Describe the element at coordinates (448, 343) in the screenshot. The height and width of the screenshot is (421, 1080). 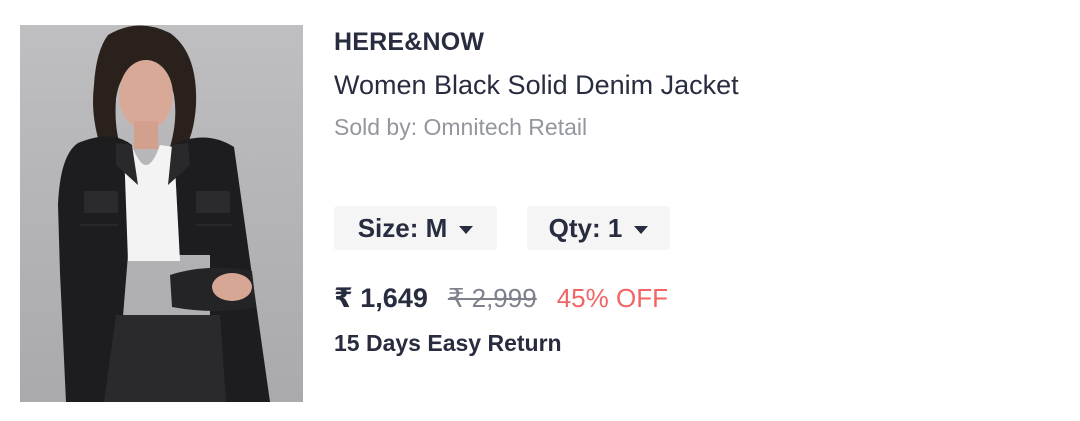
I see `return-policy: 15 Days Easy Return` at that location.